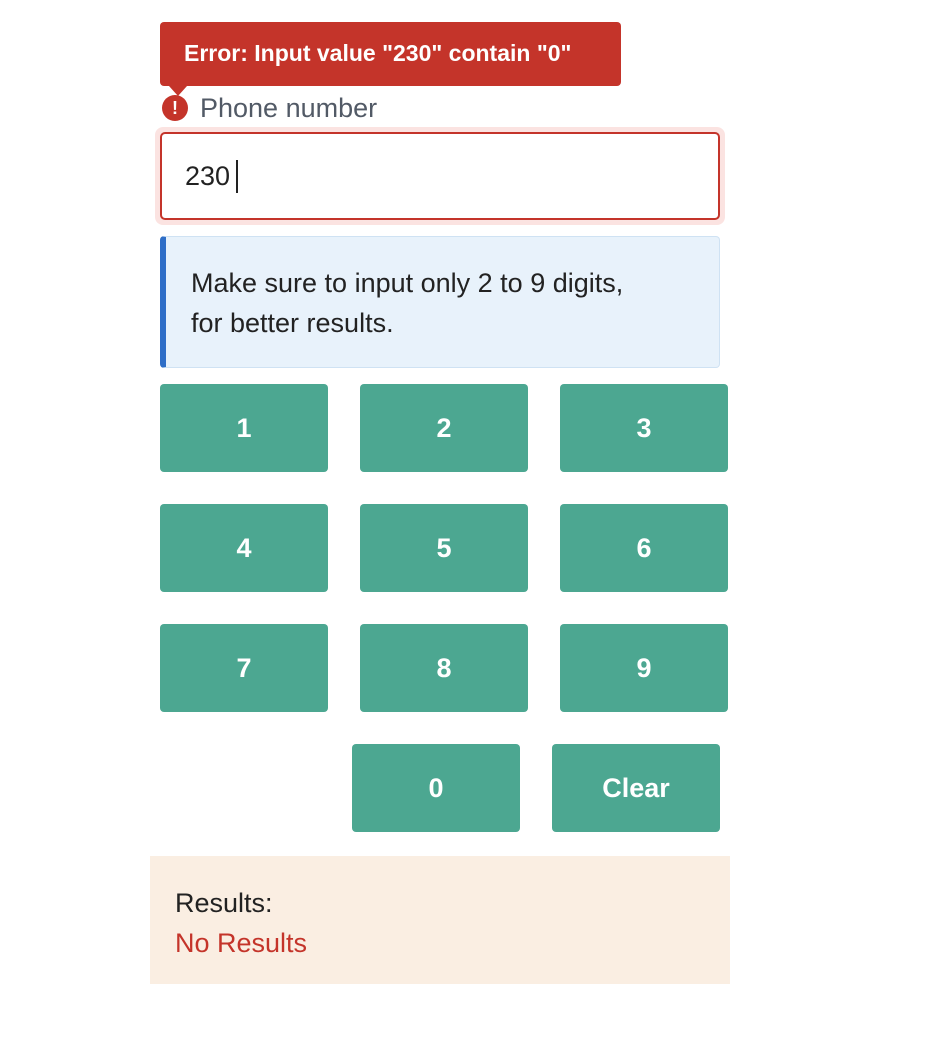 The height and width of the screenshot is (1038, 936). I want to click on text-caret, so click(237, 176).